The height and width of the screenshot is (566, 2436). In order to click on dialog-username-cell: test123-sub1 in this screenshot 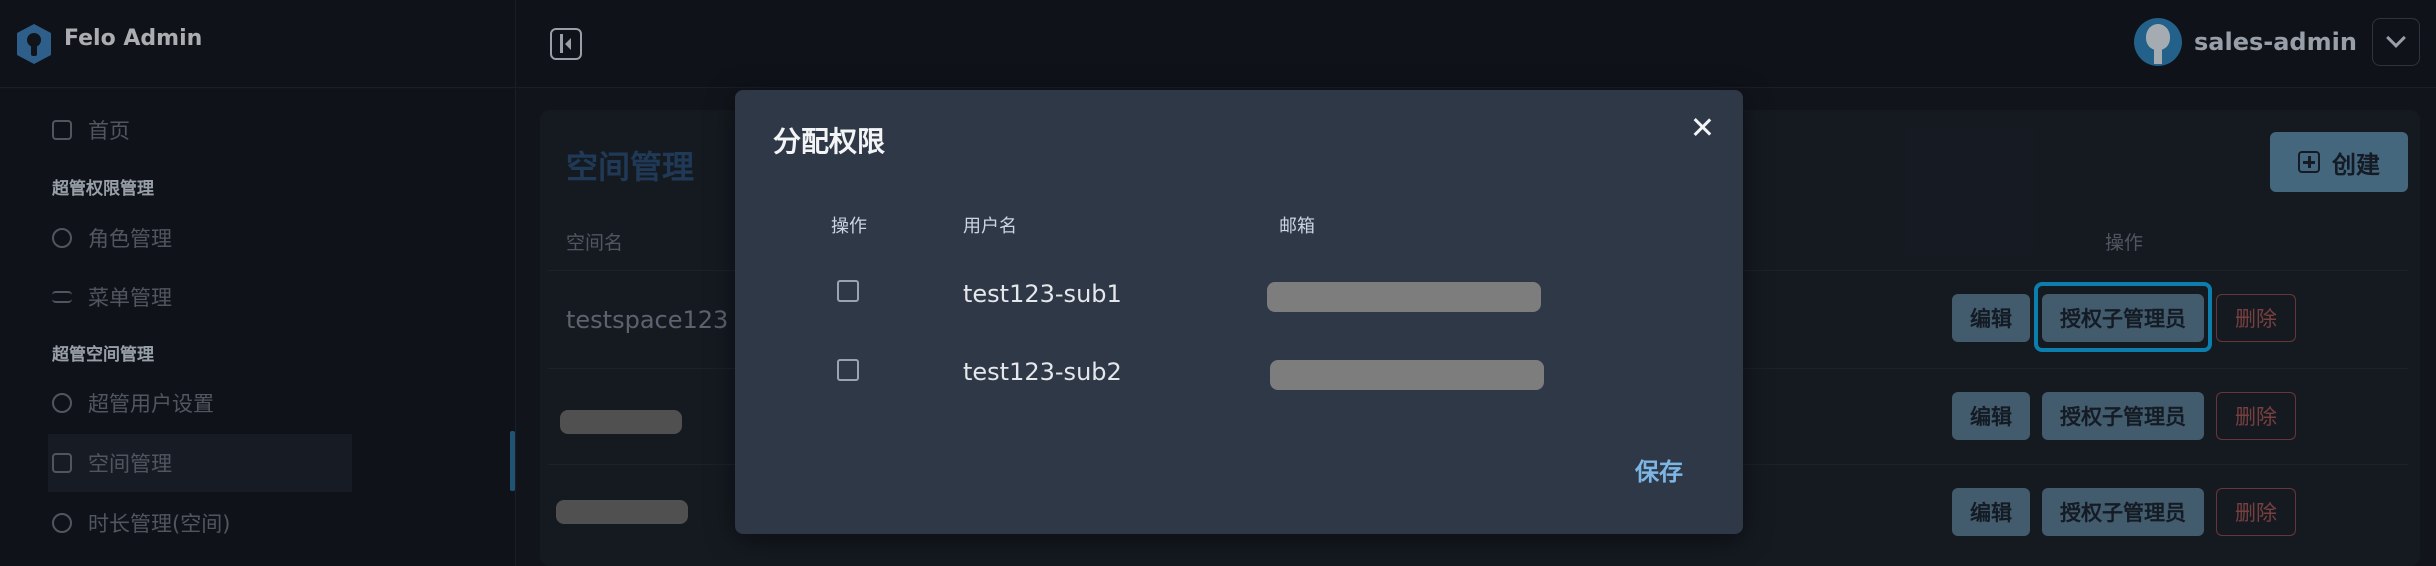, I will do `click(1042, 294)`.